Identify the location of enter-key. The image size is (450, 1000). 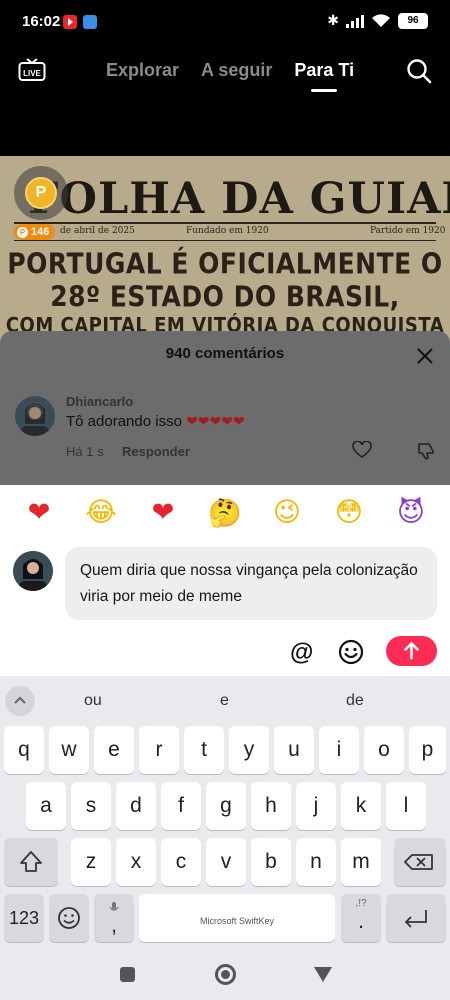
(416, 918).